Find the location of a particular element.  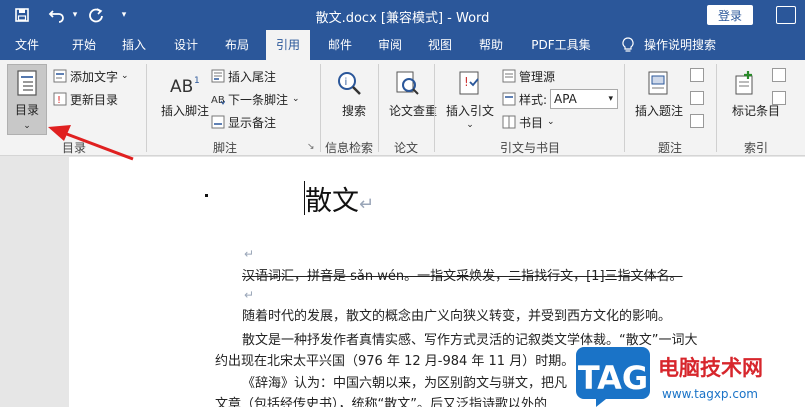

watermark-tag: TAG is located at coordinates (613, 378).